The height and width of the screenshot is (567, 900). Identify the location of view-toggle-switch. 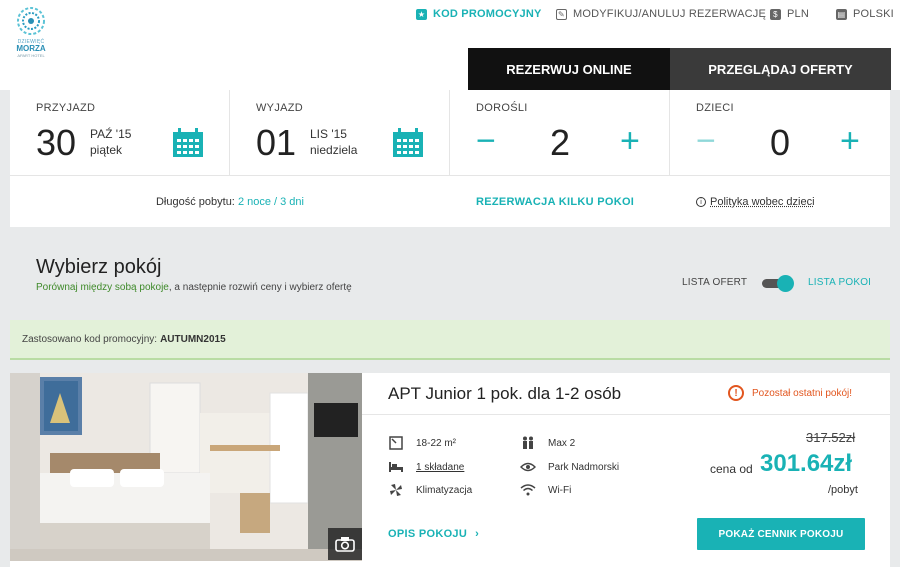
(777, 283).